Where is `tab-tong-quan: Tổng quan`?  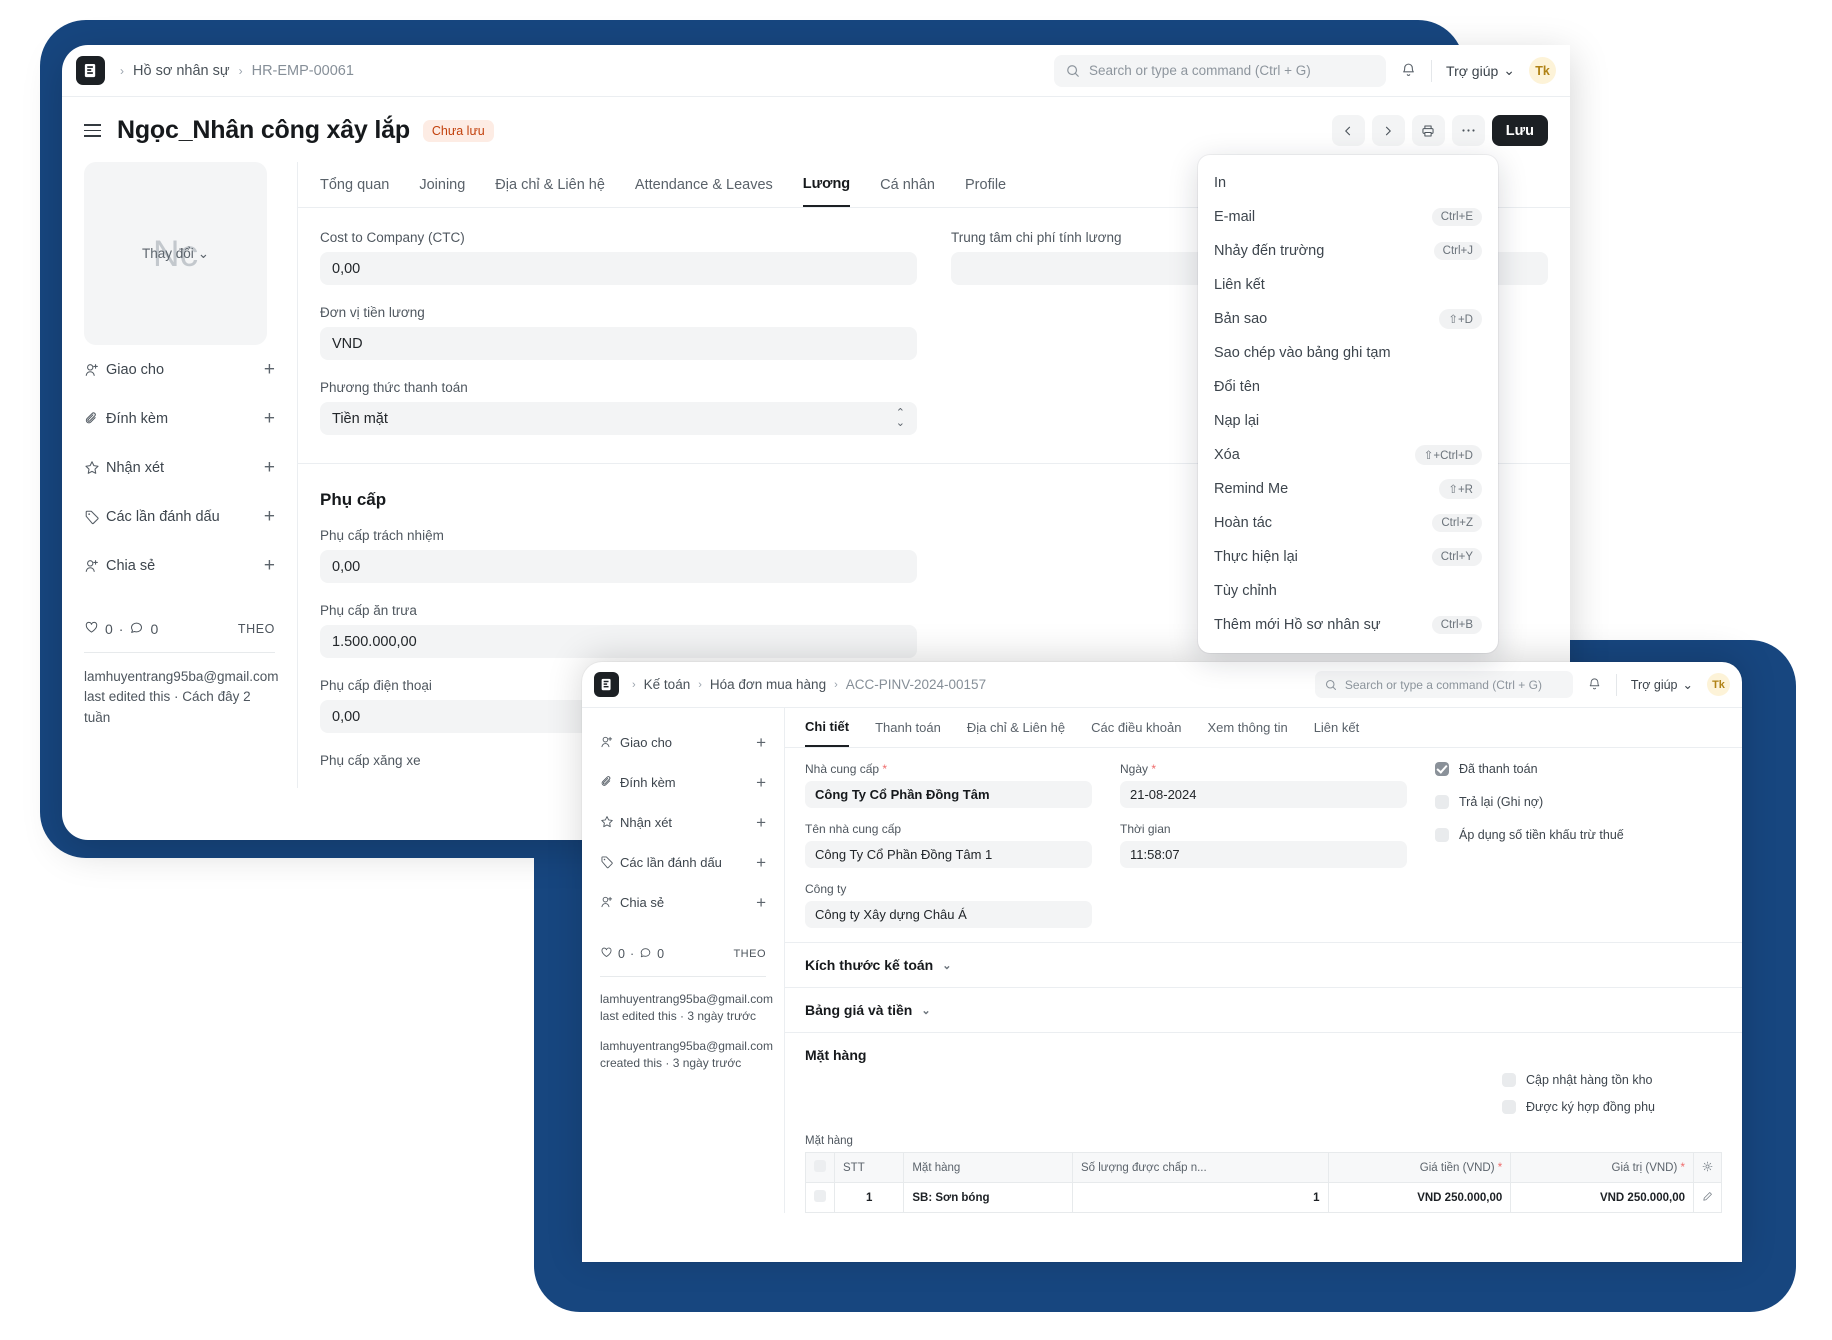
tab-tong-quan: Tổng quan is located at coordinates (354, 185).